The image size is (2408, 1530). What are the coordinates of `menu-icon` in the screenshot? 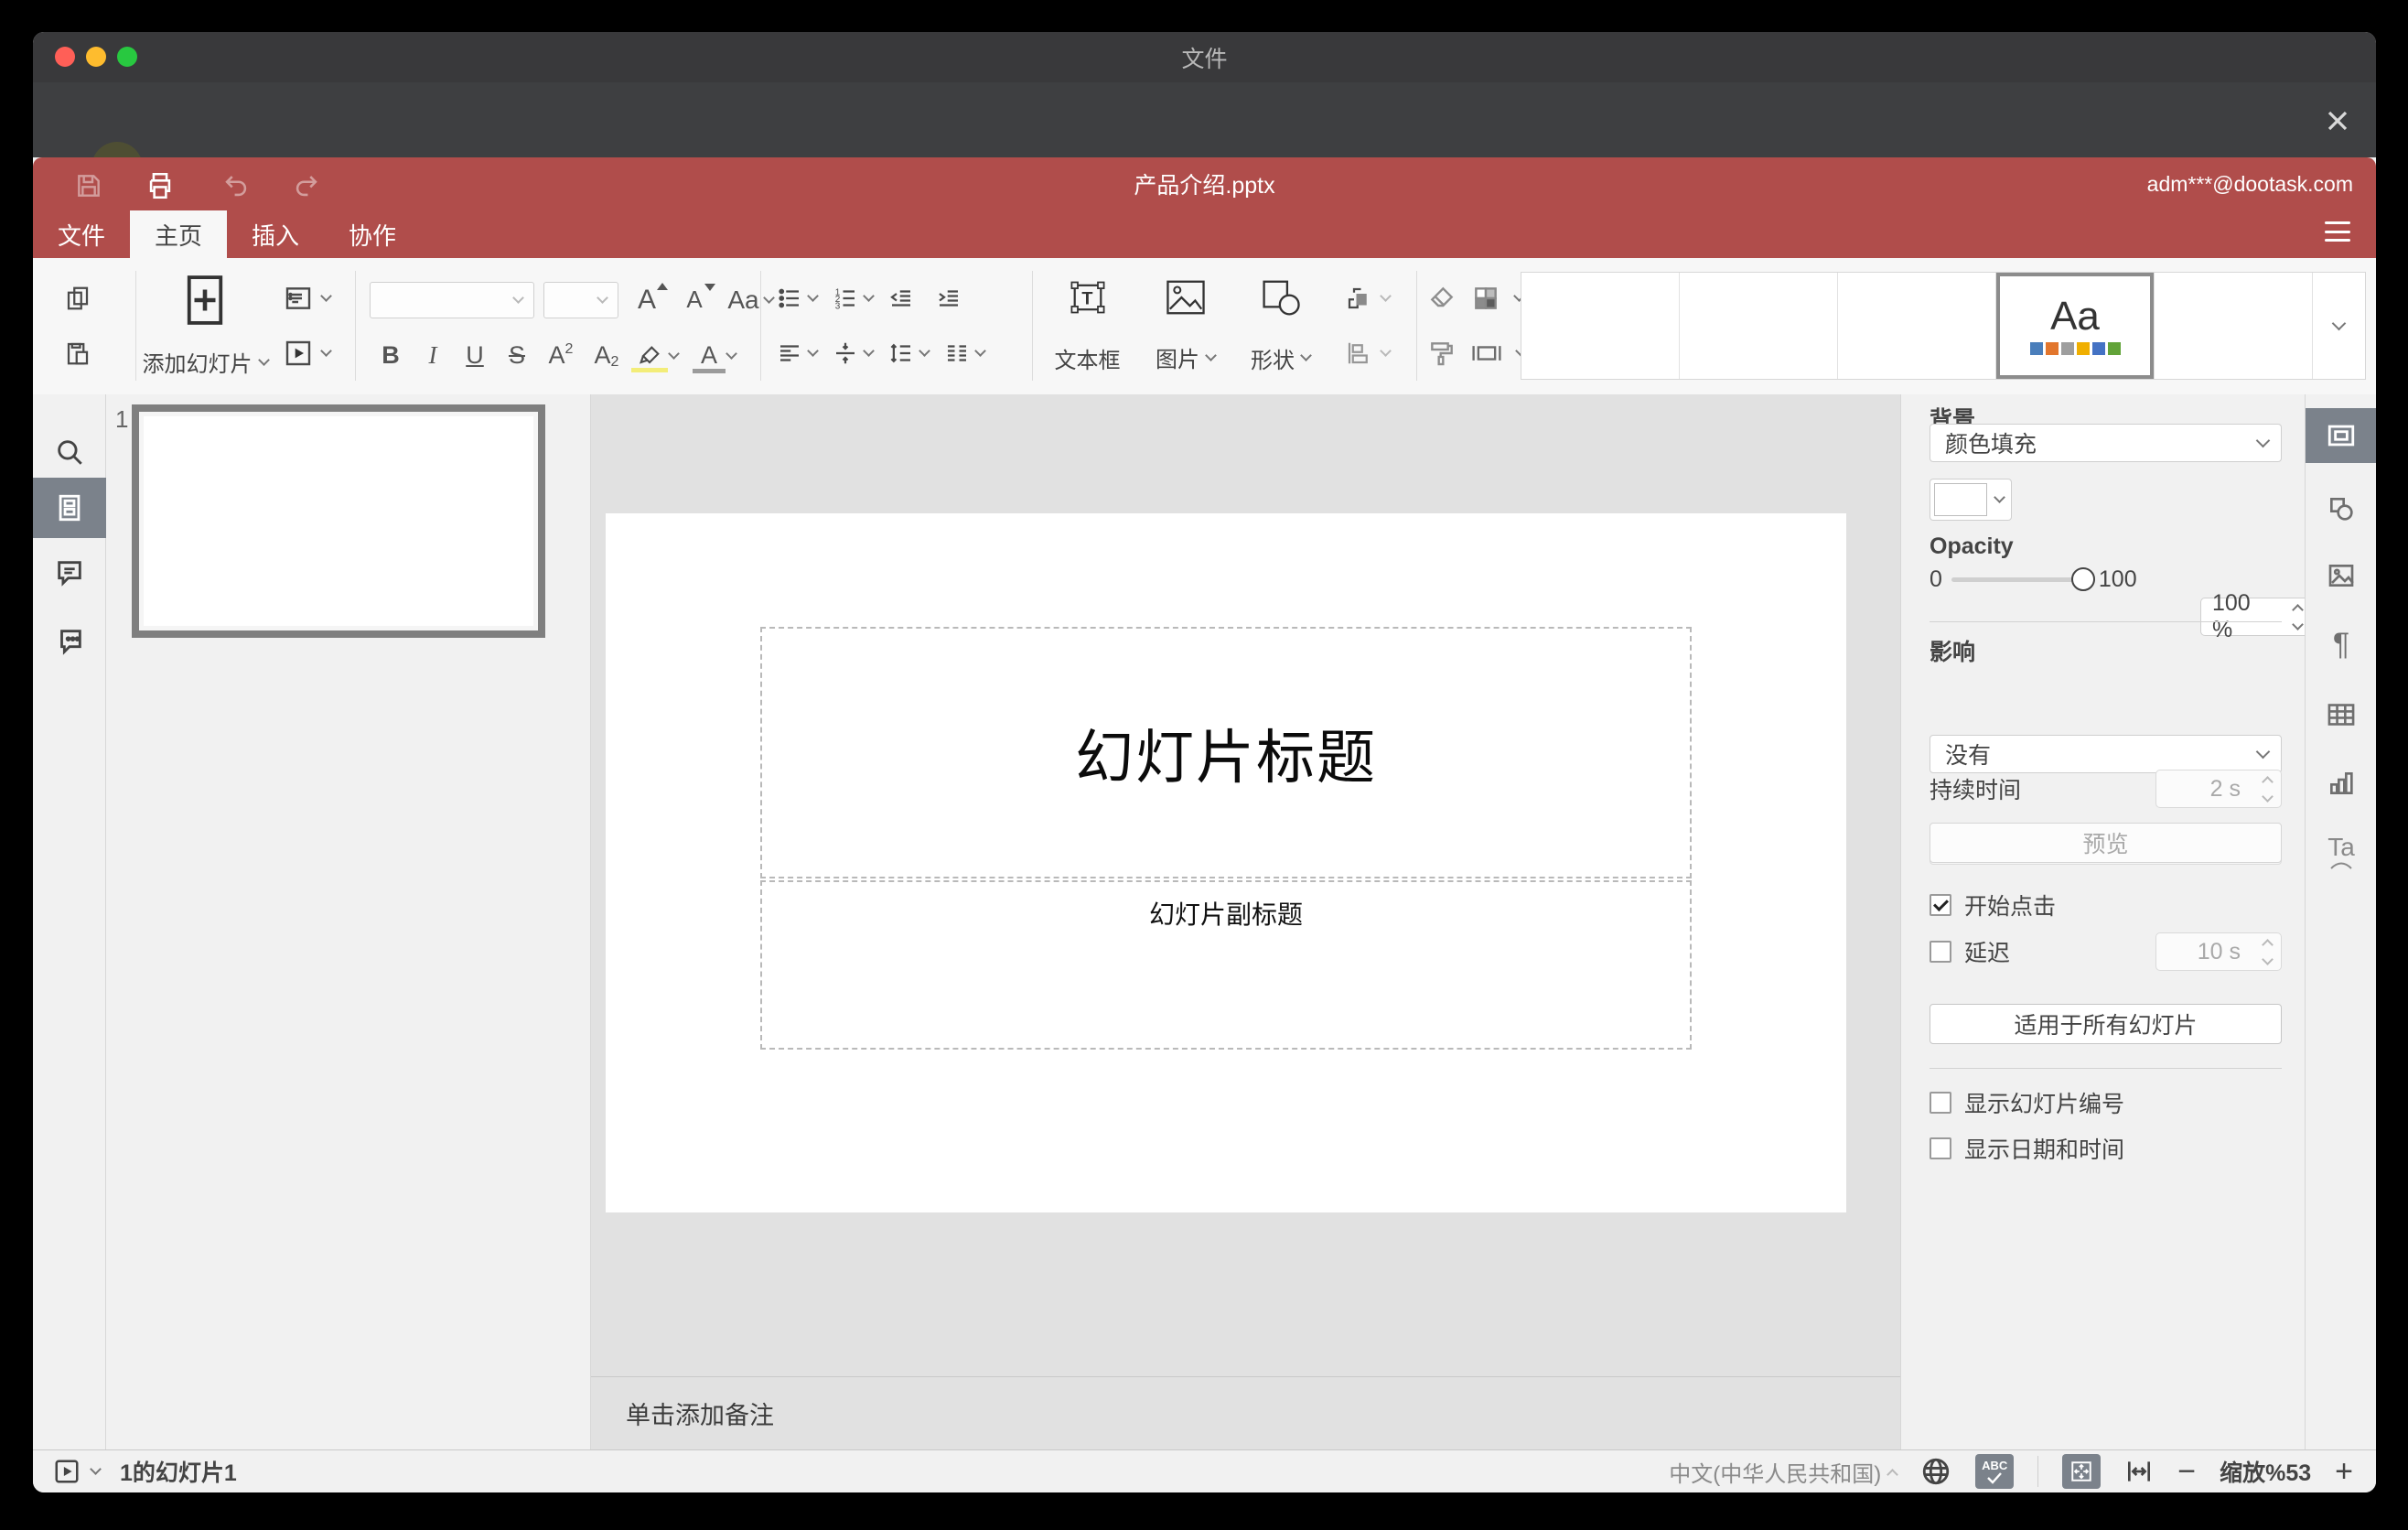 It's located at (2337, 231).